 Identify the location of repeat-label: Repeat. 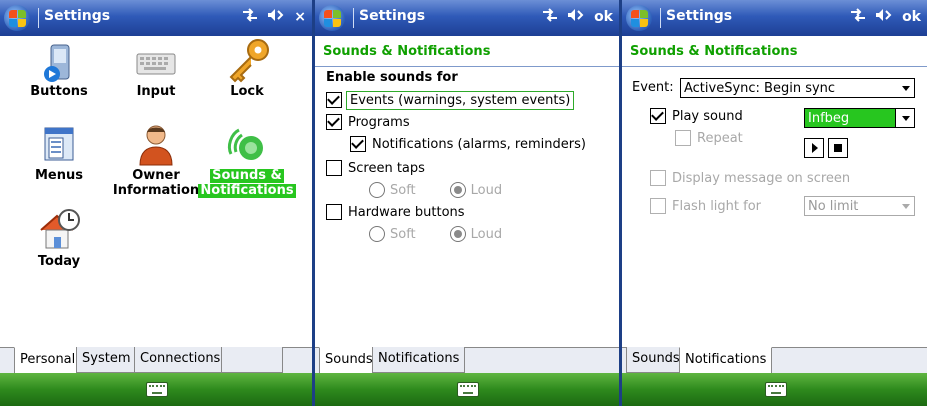
(720, 138).